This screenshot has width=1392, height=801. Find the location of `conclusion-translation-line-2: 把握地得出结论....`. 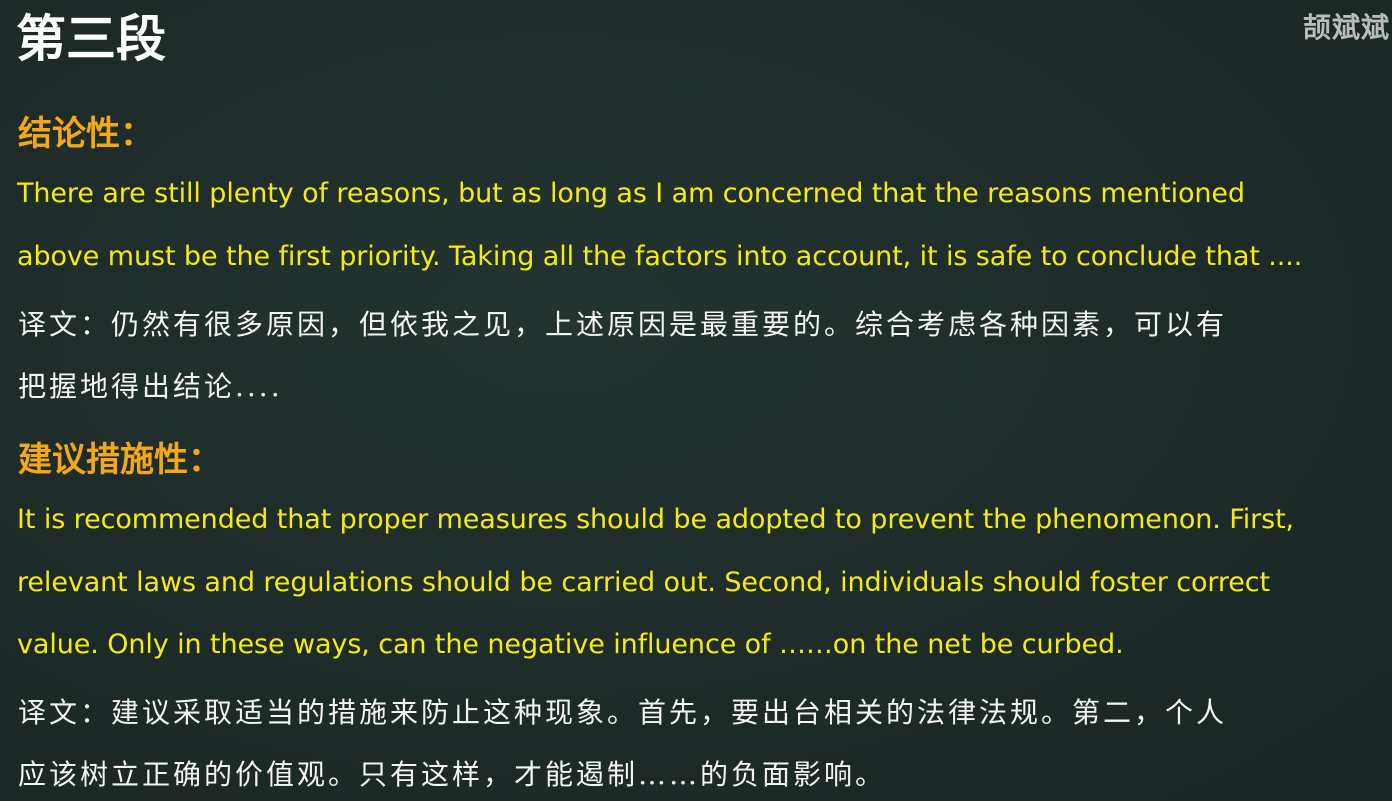

conclusion-translation-line-2: 把握地得出结论.... is located at coordinates (150, 386).